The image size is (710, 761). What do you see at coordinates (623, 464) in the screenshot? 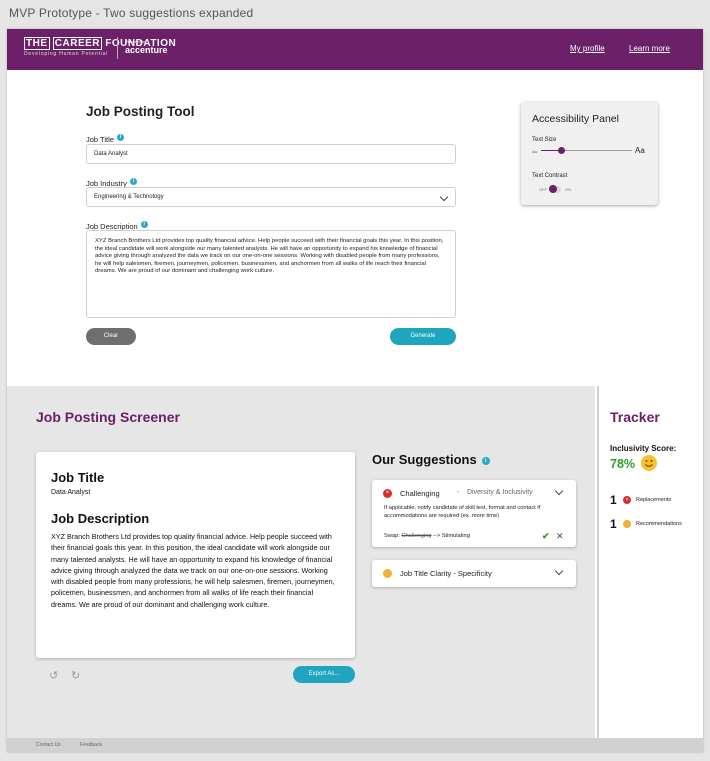
I see `inclusivity-score-value: 78%` at bounding box center [623, 464].